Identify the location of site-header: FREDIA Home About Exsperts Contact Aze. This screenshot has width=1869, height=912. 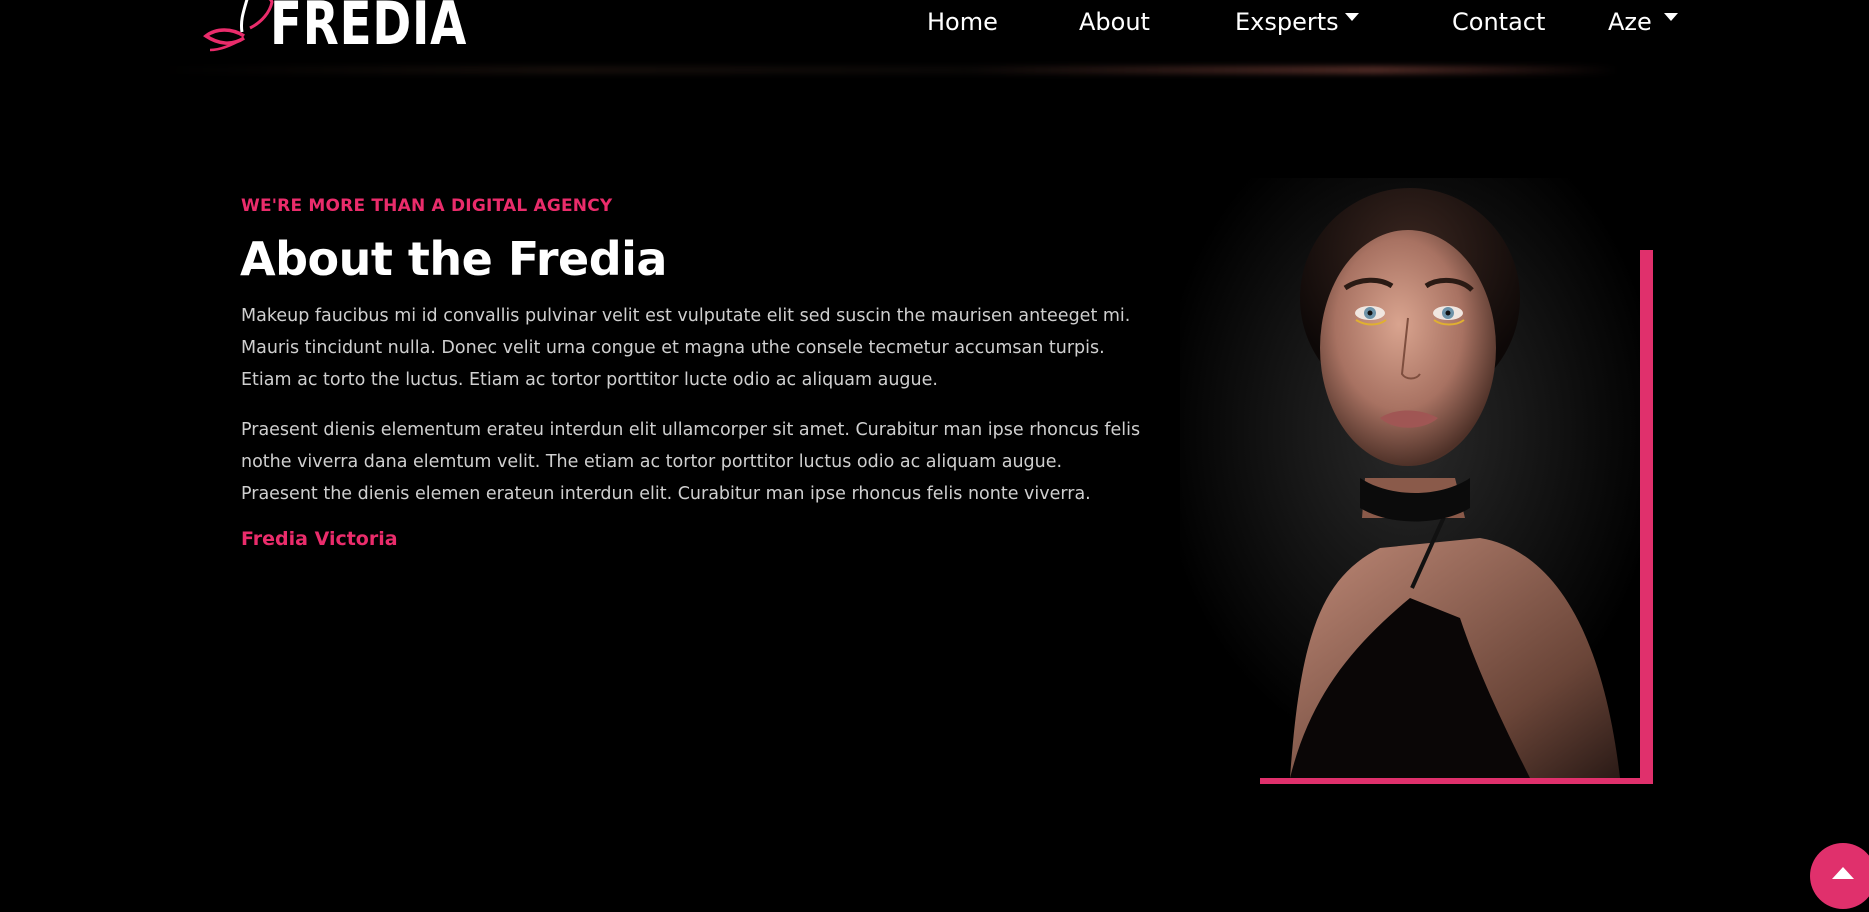
(934, 37).